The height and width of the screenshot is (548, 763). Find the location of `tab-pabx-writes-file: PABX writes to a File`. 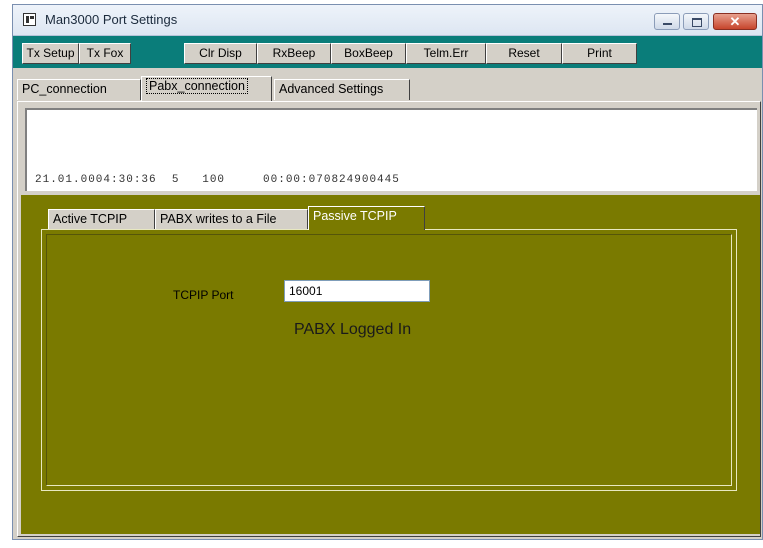

tab-pabx-writes-file: PABX writes to a File is located at coordinates (231, 219).